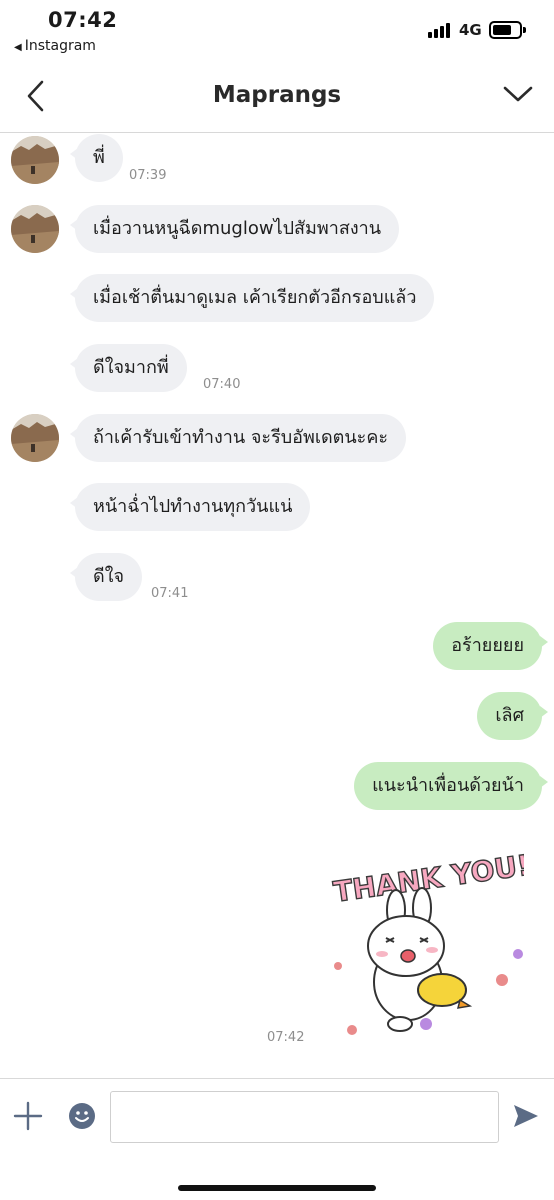 Image resolution: width=554 pixels, height=1200 pixels. Describe the element at coordinates (277, 1188) in the screenshot. I see `home-indicator` at that location.